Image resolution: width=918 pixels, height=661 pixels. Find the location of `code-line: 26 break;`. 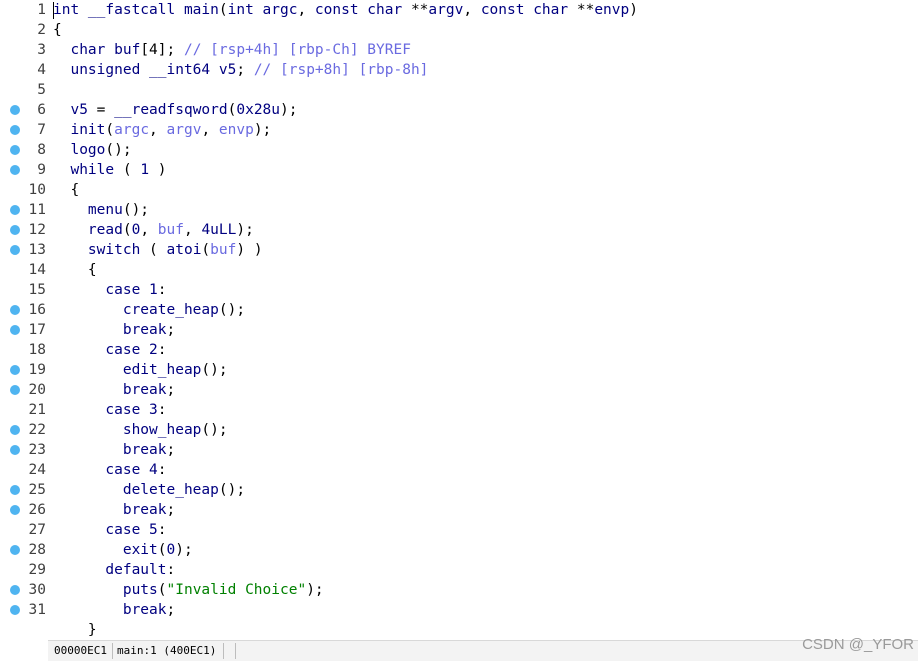

code-line: 26 break; is located at coordinates (459, 510).